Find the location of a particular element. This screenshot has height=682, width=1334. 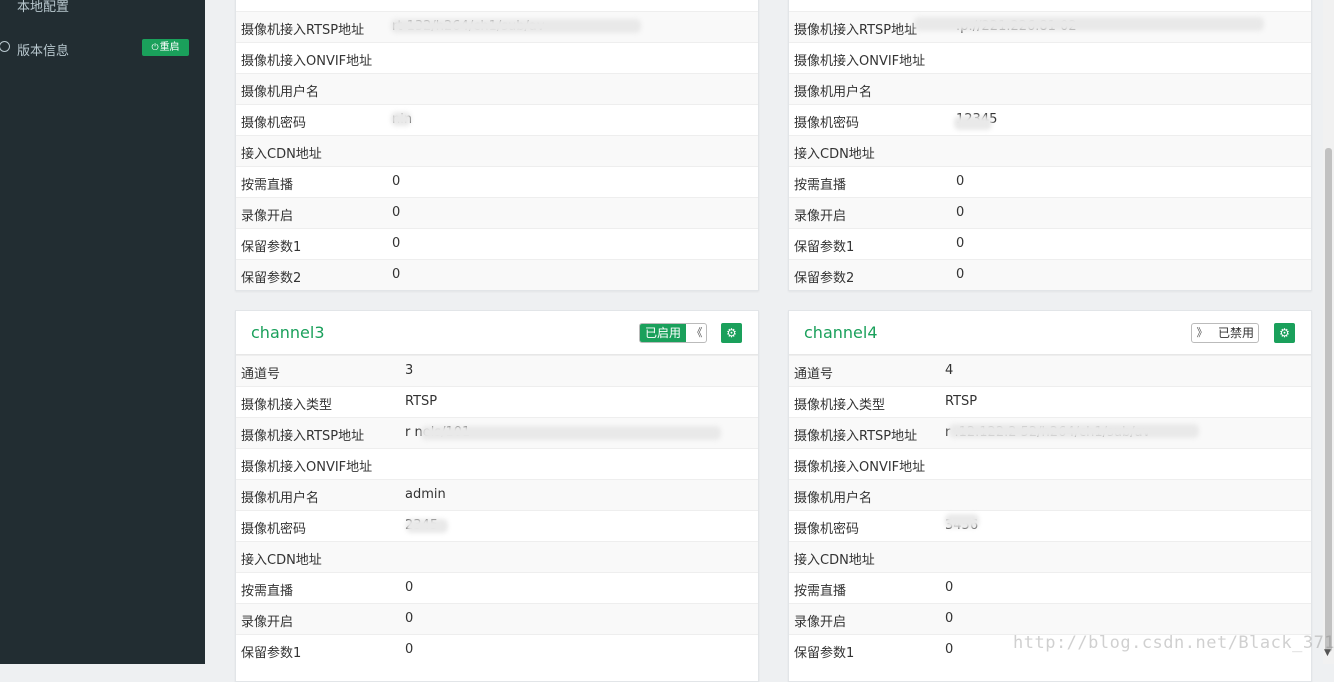

channel3-header: channel3 已启用 《 ⚙ is located at coordinates (497, 333).